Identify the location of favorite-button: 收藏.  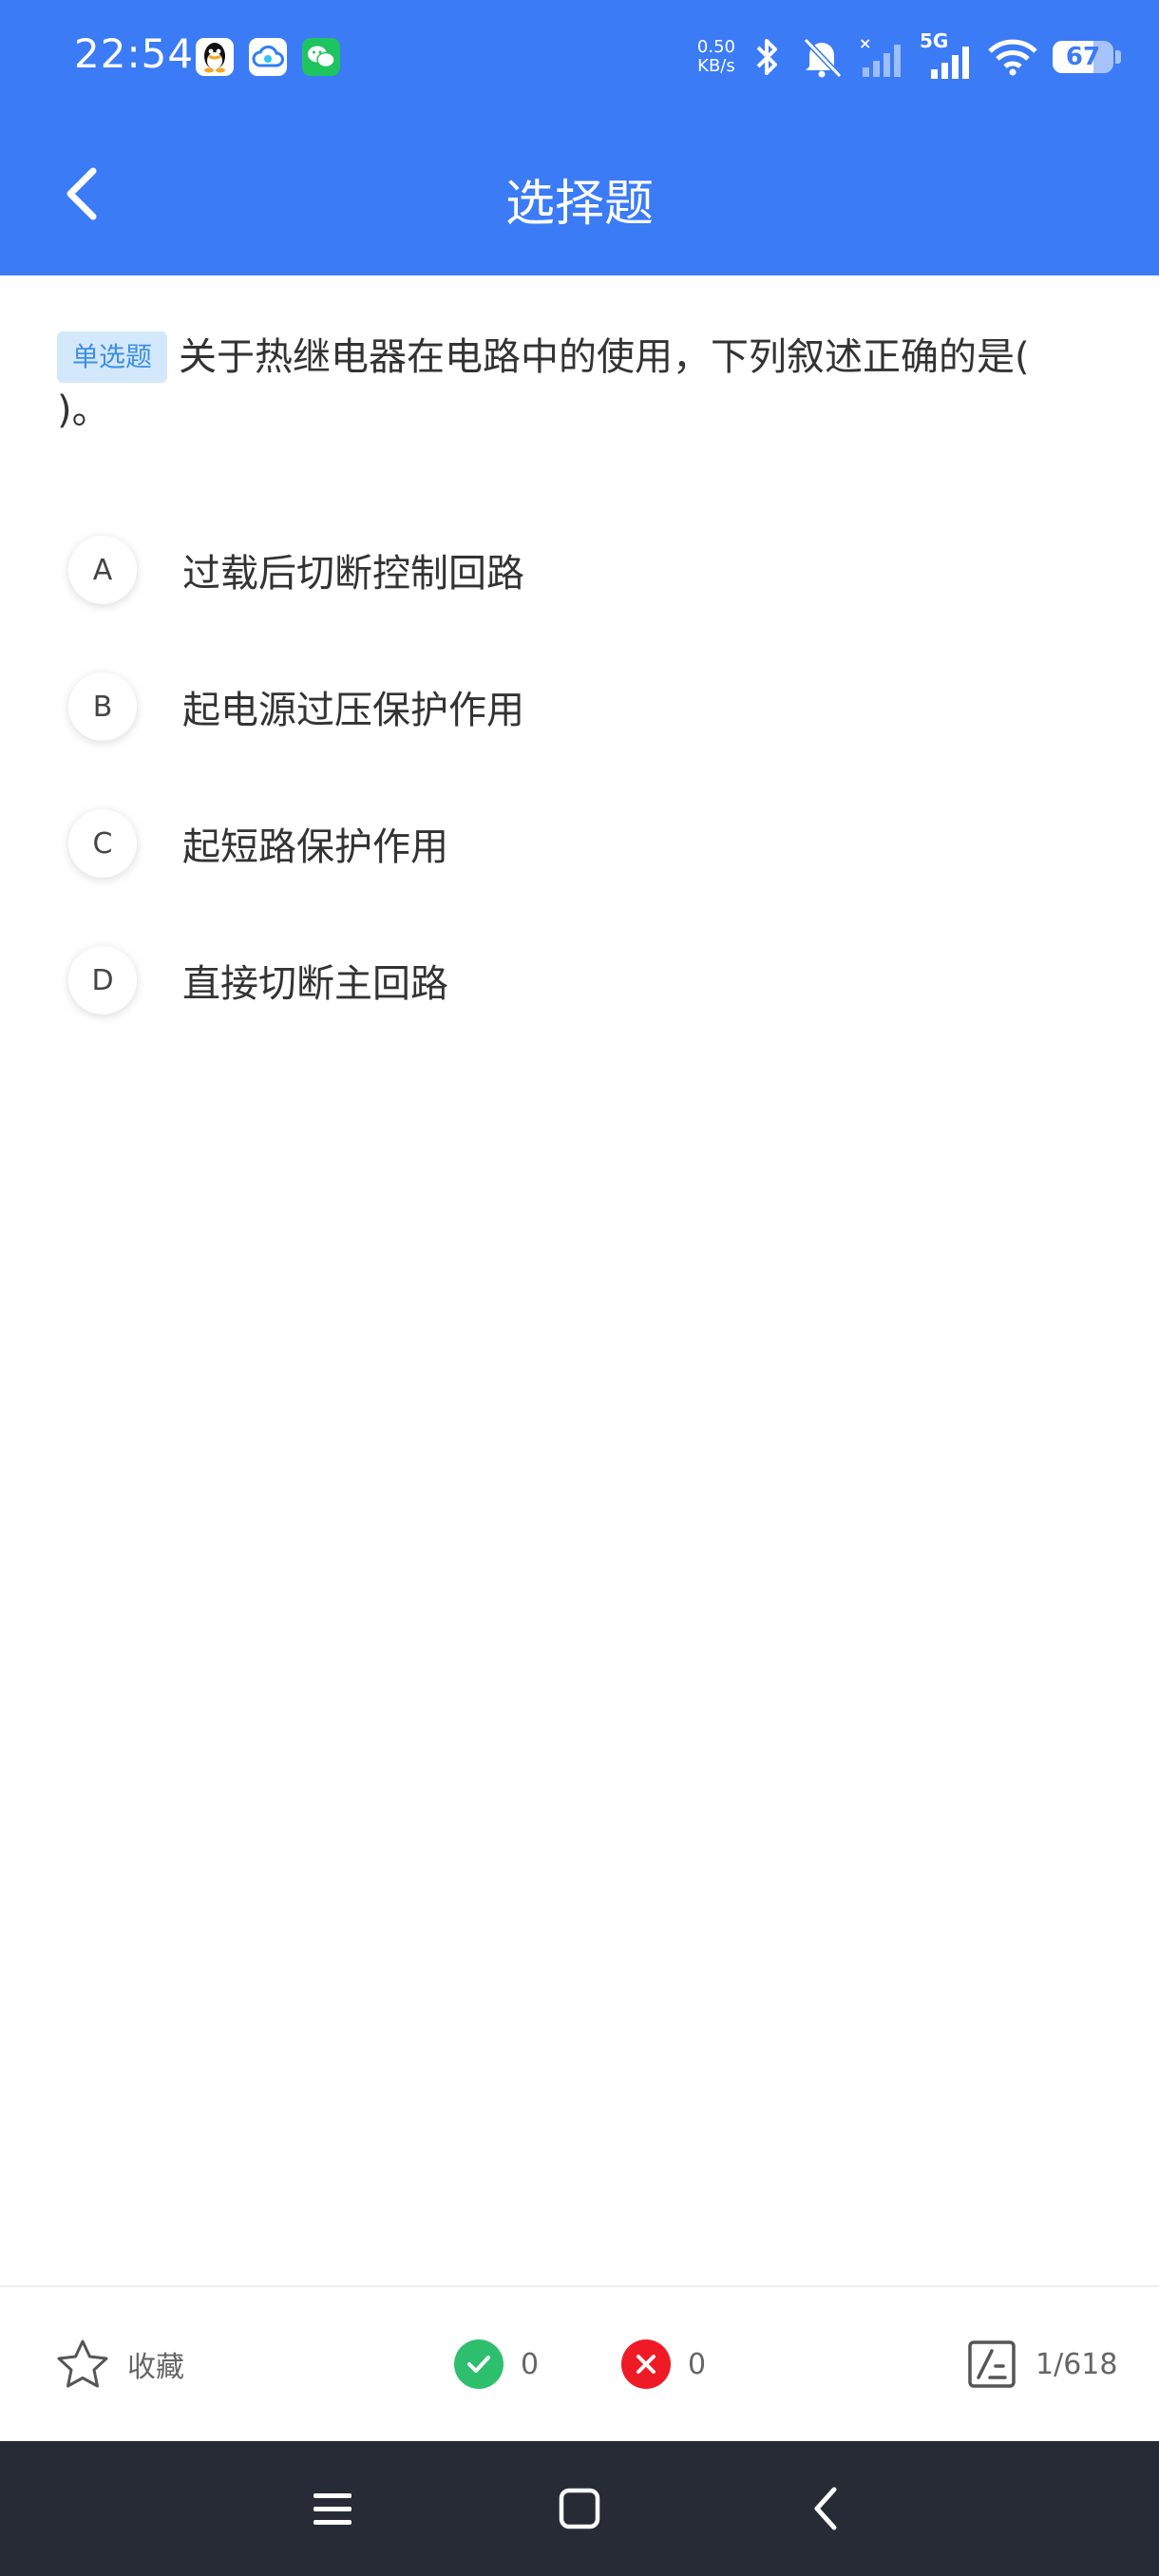
(119, 2364).